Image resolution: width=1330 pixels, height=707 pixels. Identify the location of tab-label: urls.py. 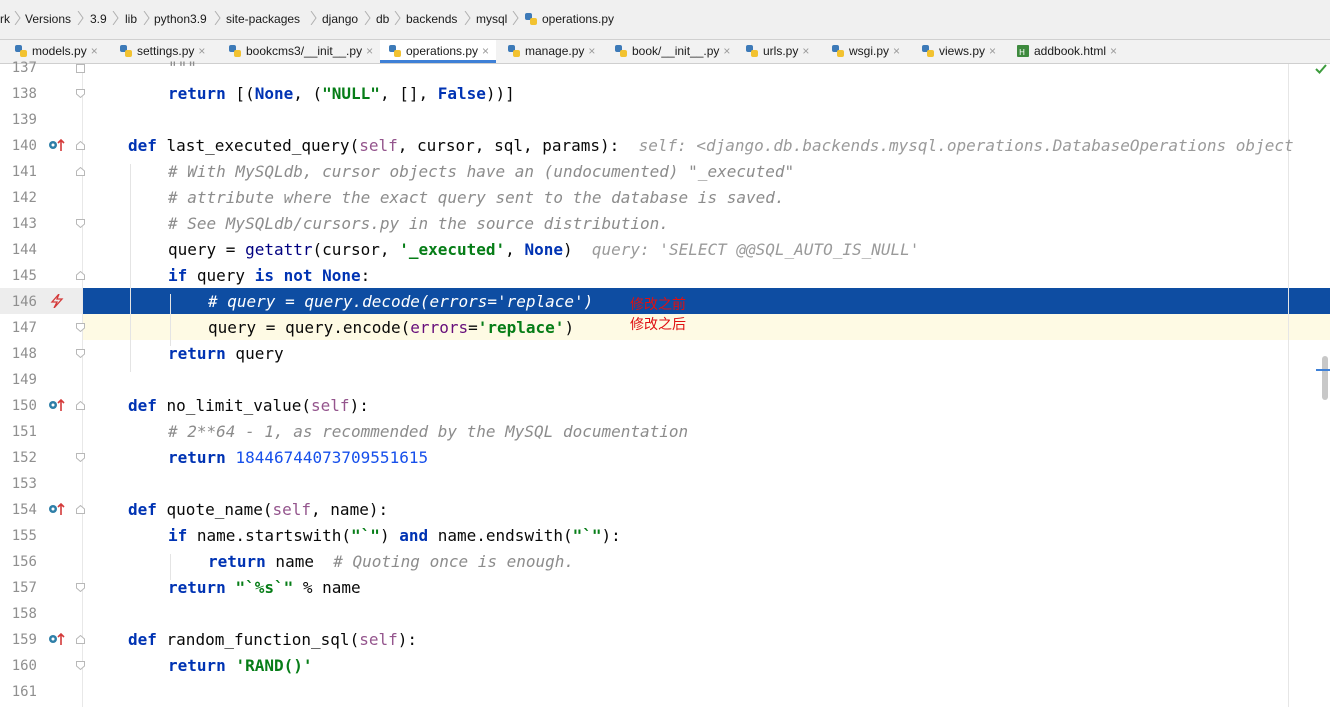
(781, 51).